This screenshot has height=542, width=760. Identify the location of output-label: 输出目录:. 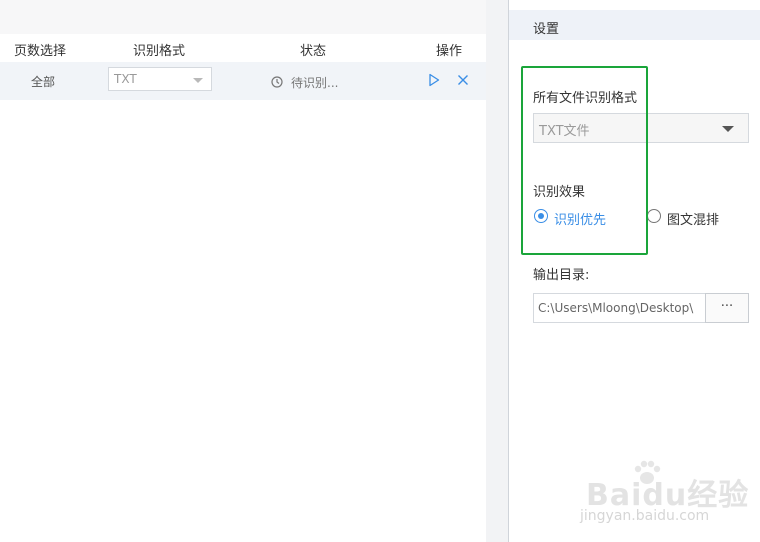
(561, 275).